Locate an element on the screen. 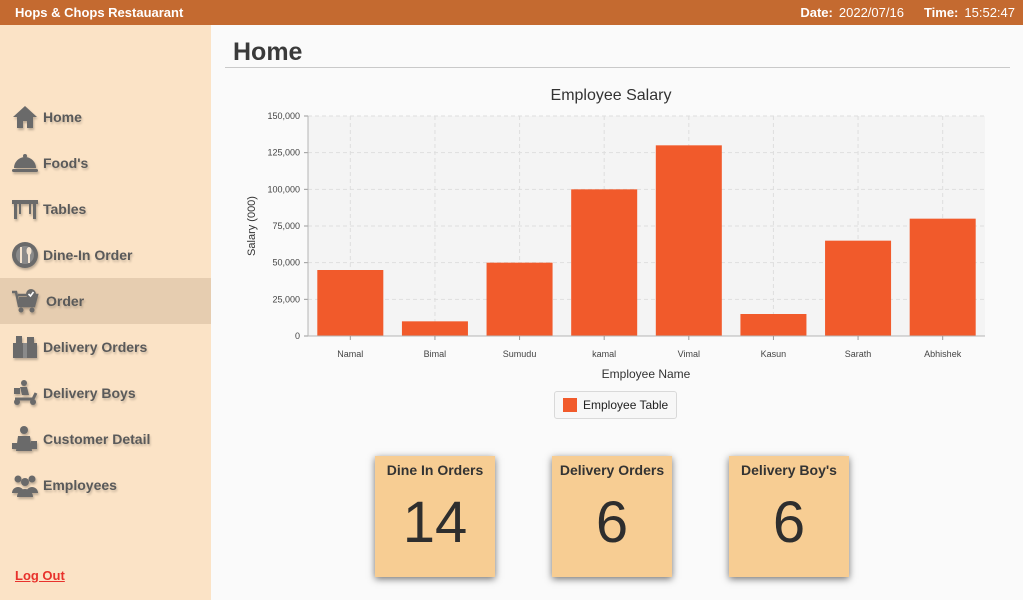  date-time-display: Date: 2022/07/16 Time: 15:52:47 is located at coordinates (907, 12).